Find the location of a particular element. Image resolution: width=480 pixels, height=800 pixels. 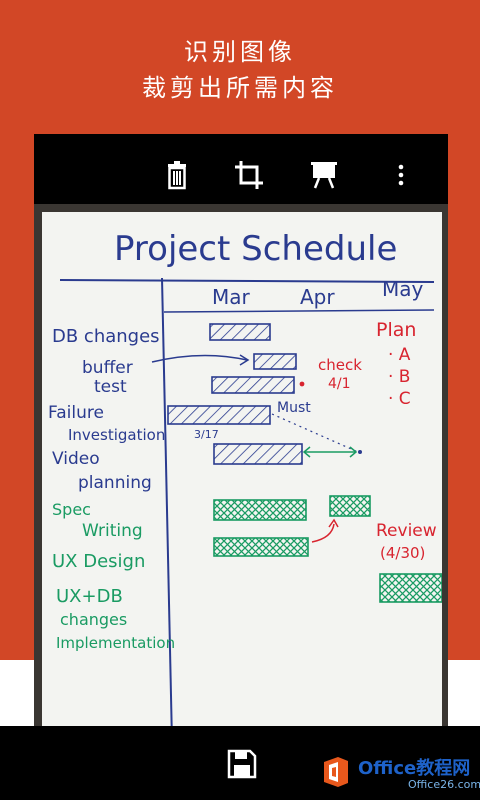

task-label: Implementation is located at coordinates (115, 643).